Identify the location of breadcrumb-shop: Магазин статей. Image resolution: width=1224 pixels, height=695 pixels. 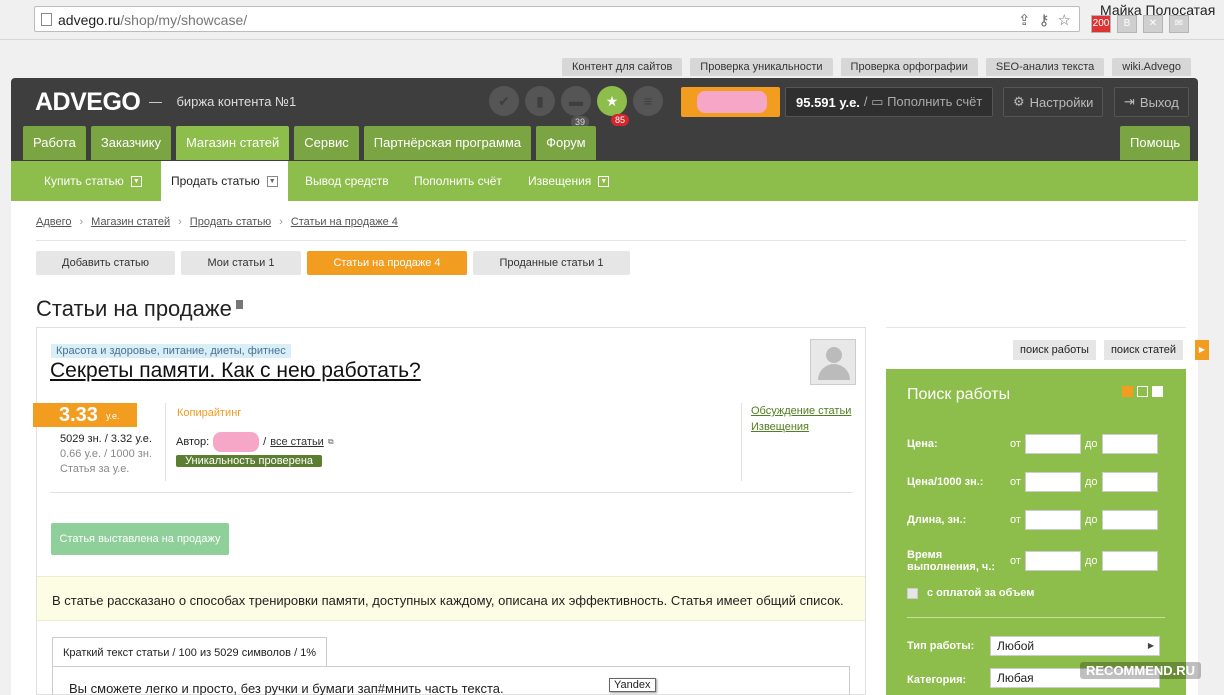
(130, 222).